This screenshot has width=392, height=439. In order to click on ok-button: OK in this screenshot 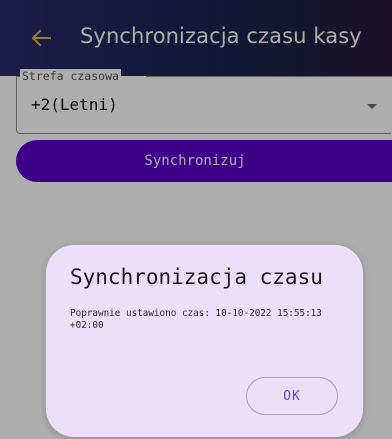, I will do `click(292, 396)`.